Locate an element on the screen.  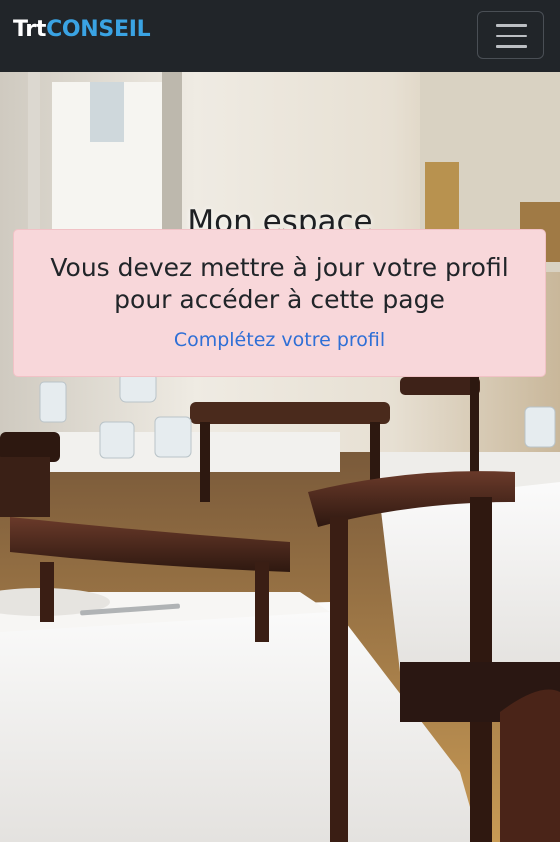
brand-logo: TrtCONSEIL is located at coordinates (82, 29).